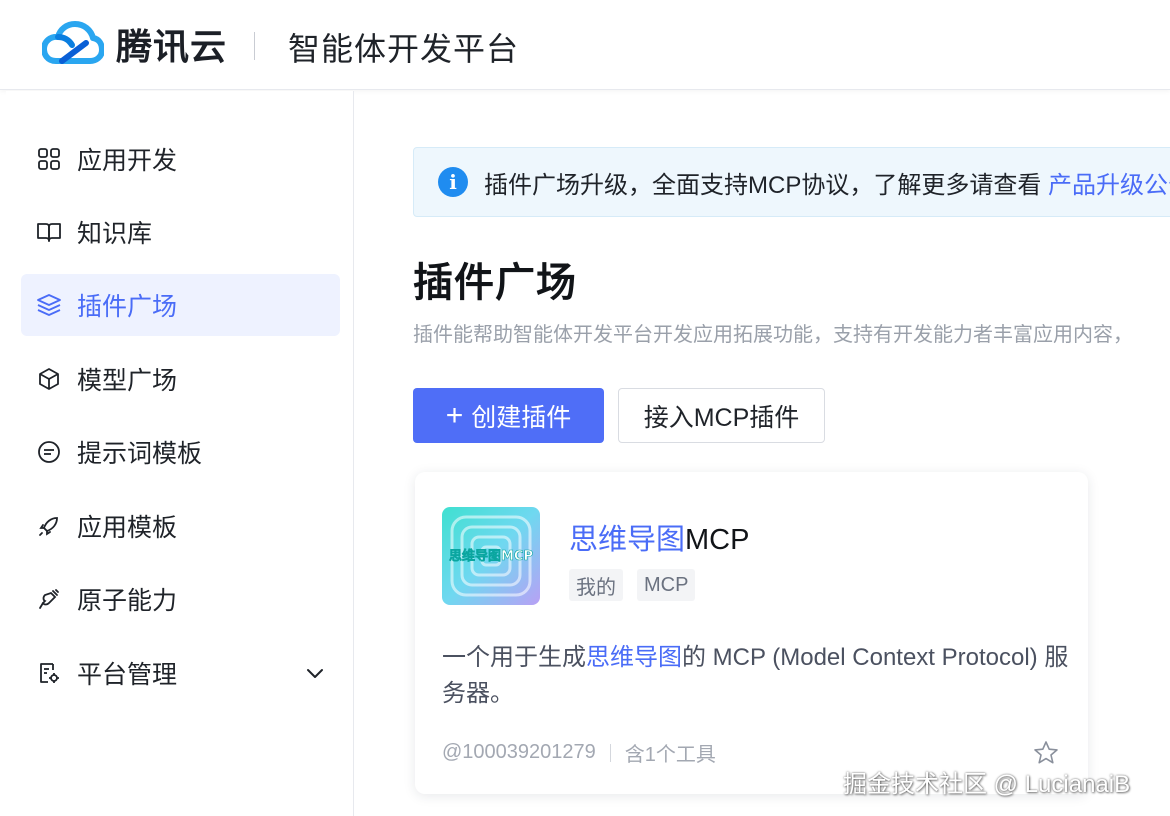  Describe the element at coordinates (49, 452) in the screenshot. I see `chat-icon` at that location.